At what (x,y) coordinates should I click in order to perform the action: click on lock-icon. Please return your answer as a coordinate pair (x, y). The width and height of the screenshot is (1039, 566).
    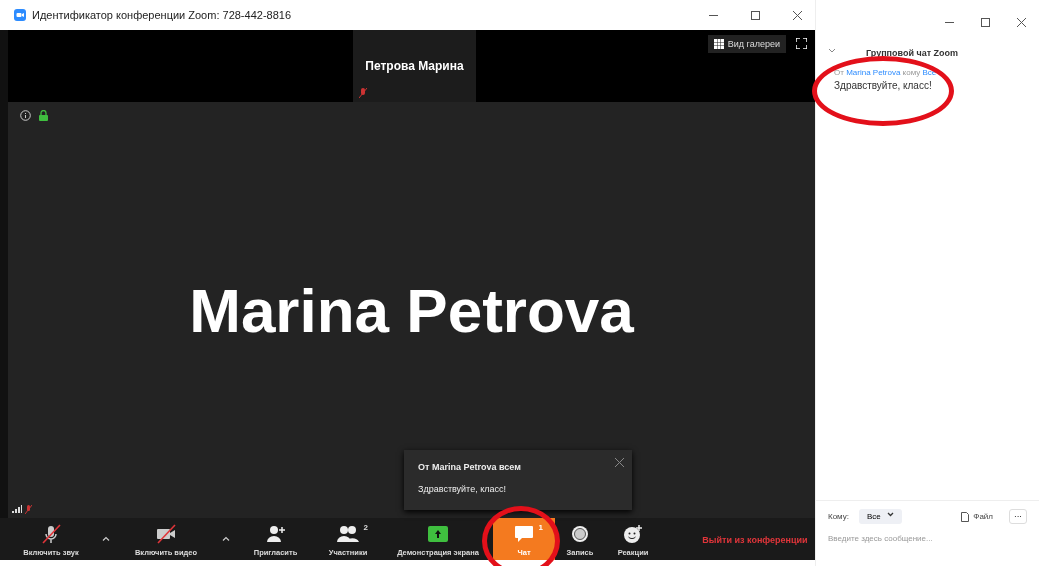
    Looking at the image, I should click on (43, 115).